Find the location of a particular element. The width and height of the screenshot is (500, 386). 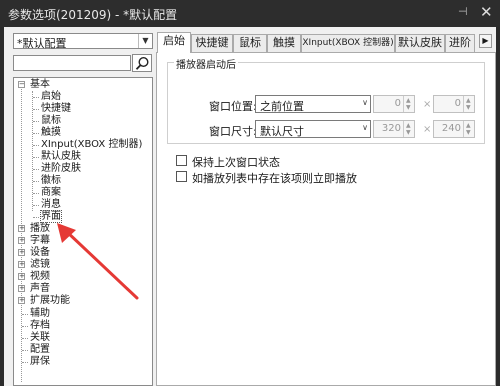

chevron-down-icon: ▼ is located at coordinates (145, 41).